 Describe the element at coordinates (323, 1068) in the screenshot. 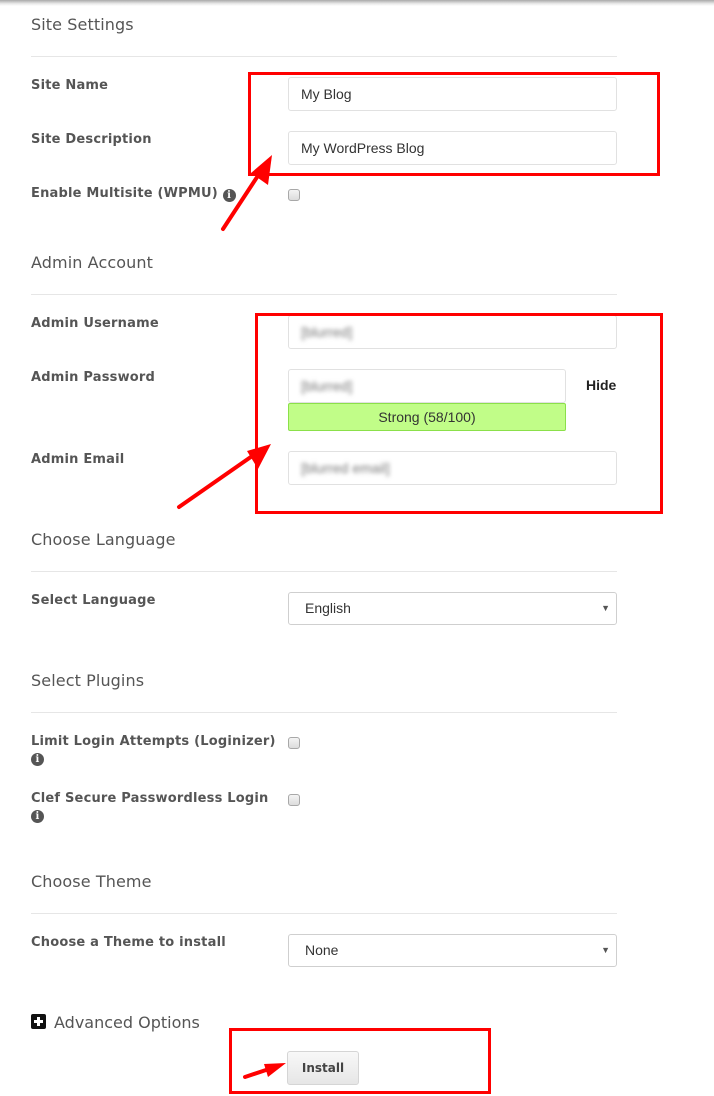

I see `install-button: Install` at that location.